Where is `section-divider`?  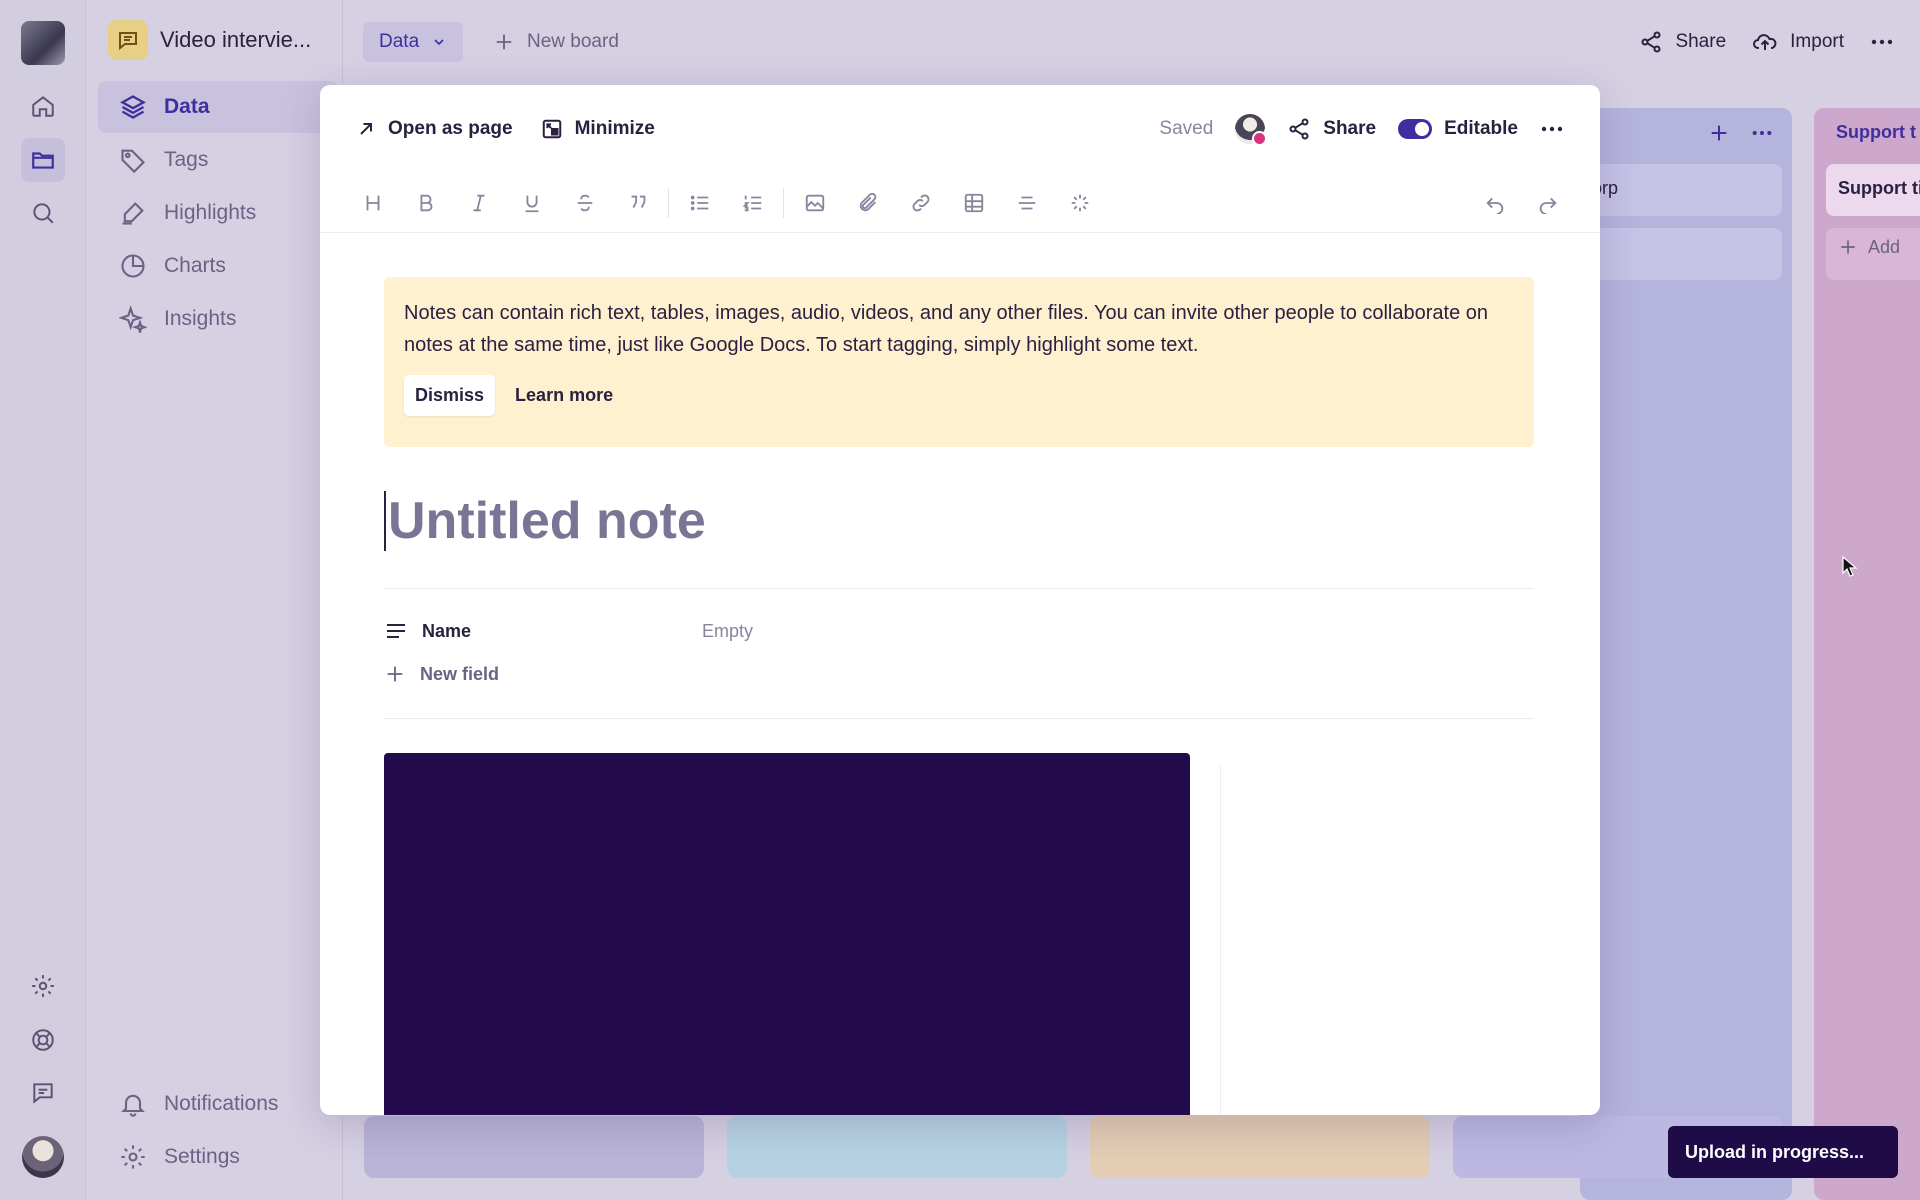
section-divider is located at coordinates (959, 588).